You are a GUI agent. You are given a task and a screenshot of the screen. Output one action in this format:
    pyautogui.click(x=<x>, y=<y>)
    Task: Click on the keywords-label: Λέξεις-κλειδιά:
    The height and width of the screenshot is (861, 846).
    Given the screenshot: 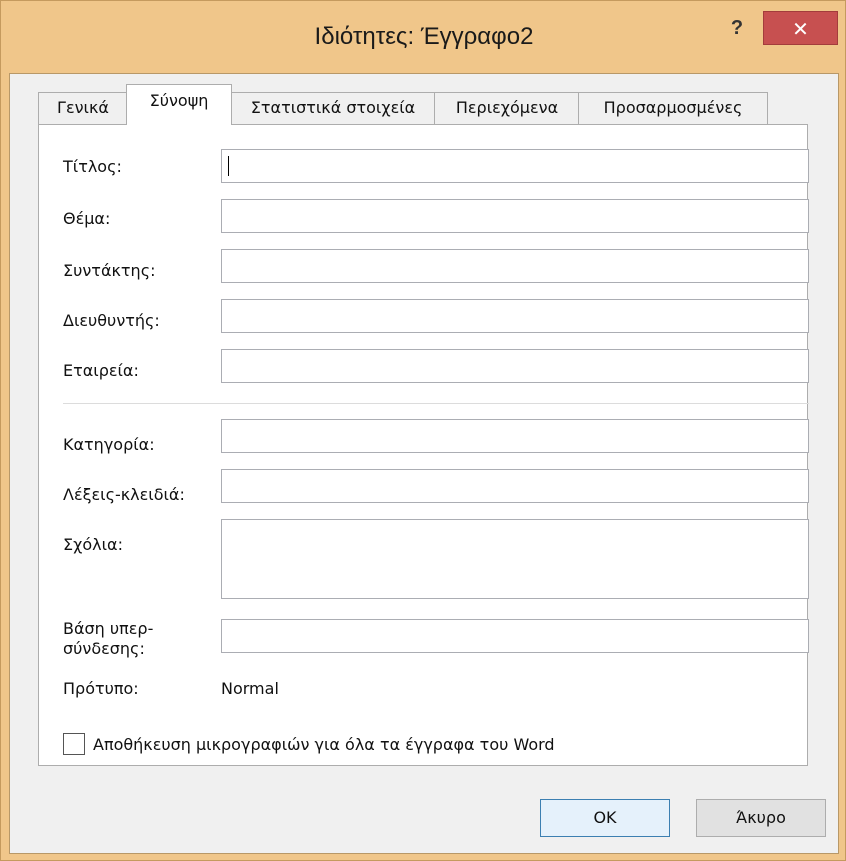 What is the action you would take?
    pyautogui.click(x=124, y=494)
    